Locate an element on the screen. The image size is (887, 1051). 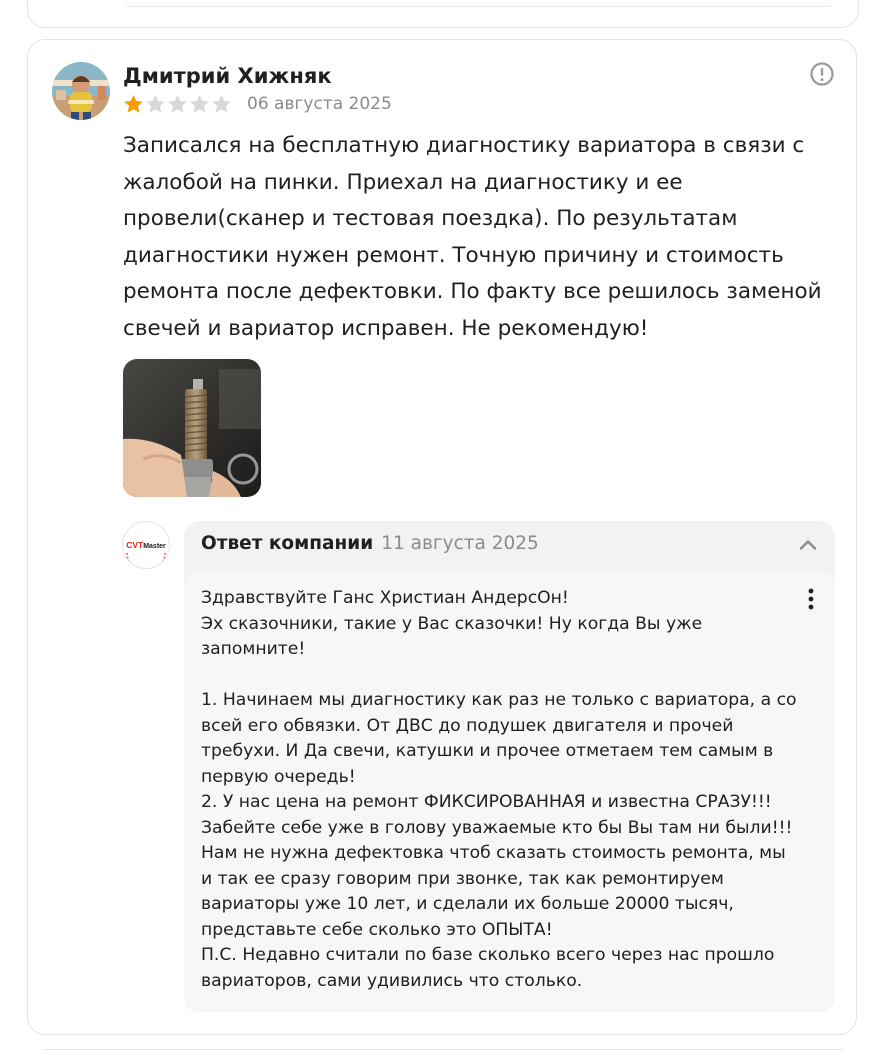
company-reply-title: Ответ компании is located at coordinates (287, 543).